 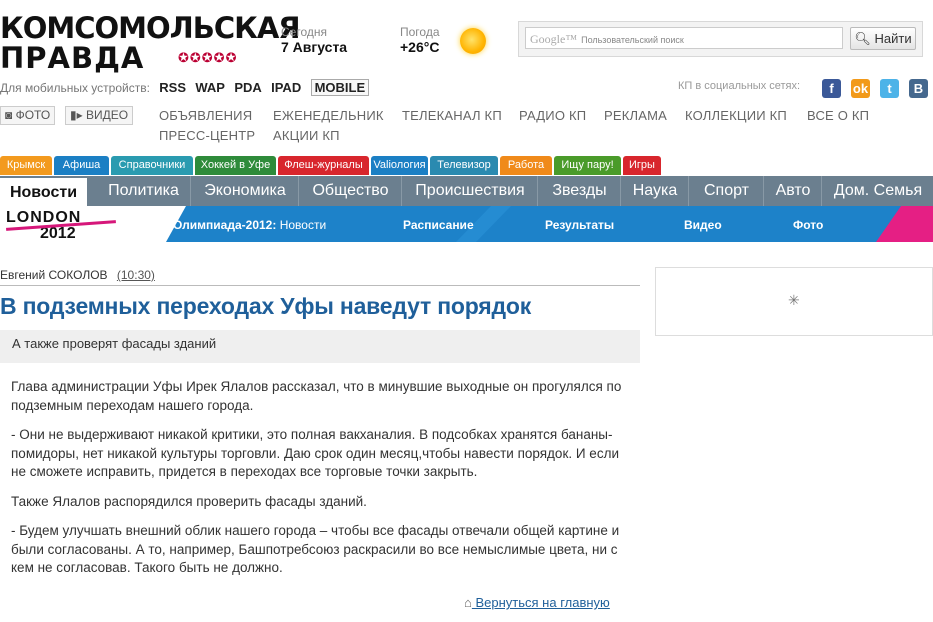 What do you see at coordinates (438, 225) in the screenshot?
I see `olympics-schedule-link: Расписание` at bounding box center [438, 225].